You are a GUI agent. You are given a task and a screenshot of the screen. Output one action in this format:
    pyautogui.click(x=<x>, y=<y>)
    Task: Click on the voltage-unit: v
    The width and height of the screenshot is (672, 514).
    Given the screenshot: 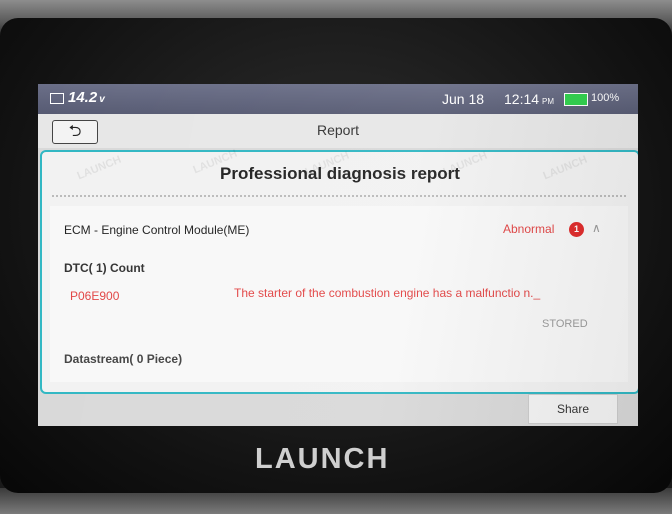 What is the action you would take?
    pyautogui.click(x=102, y=99)
    